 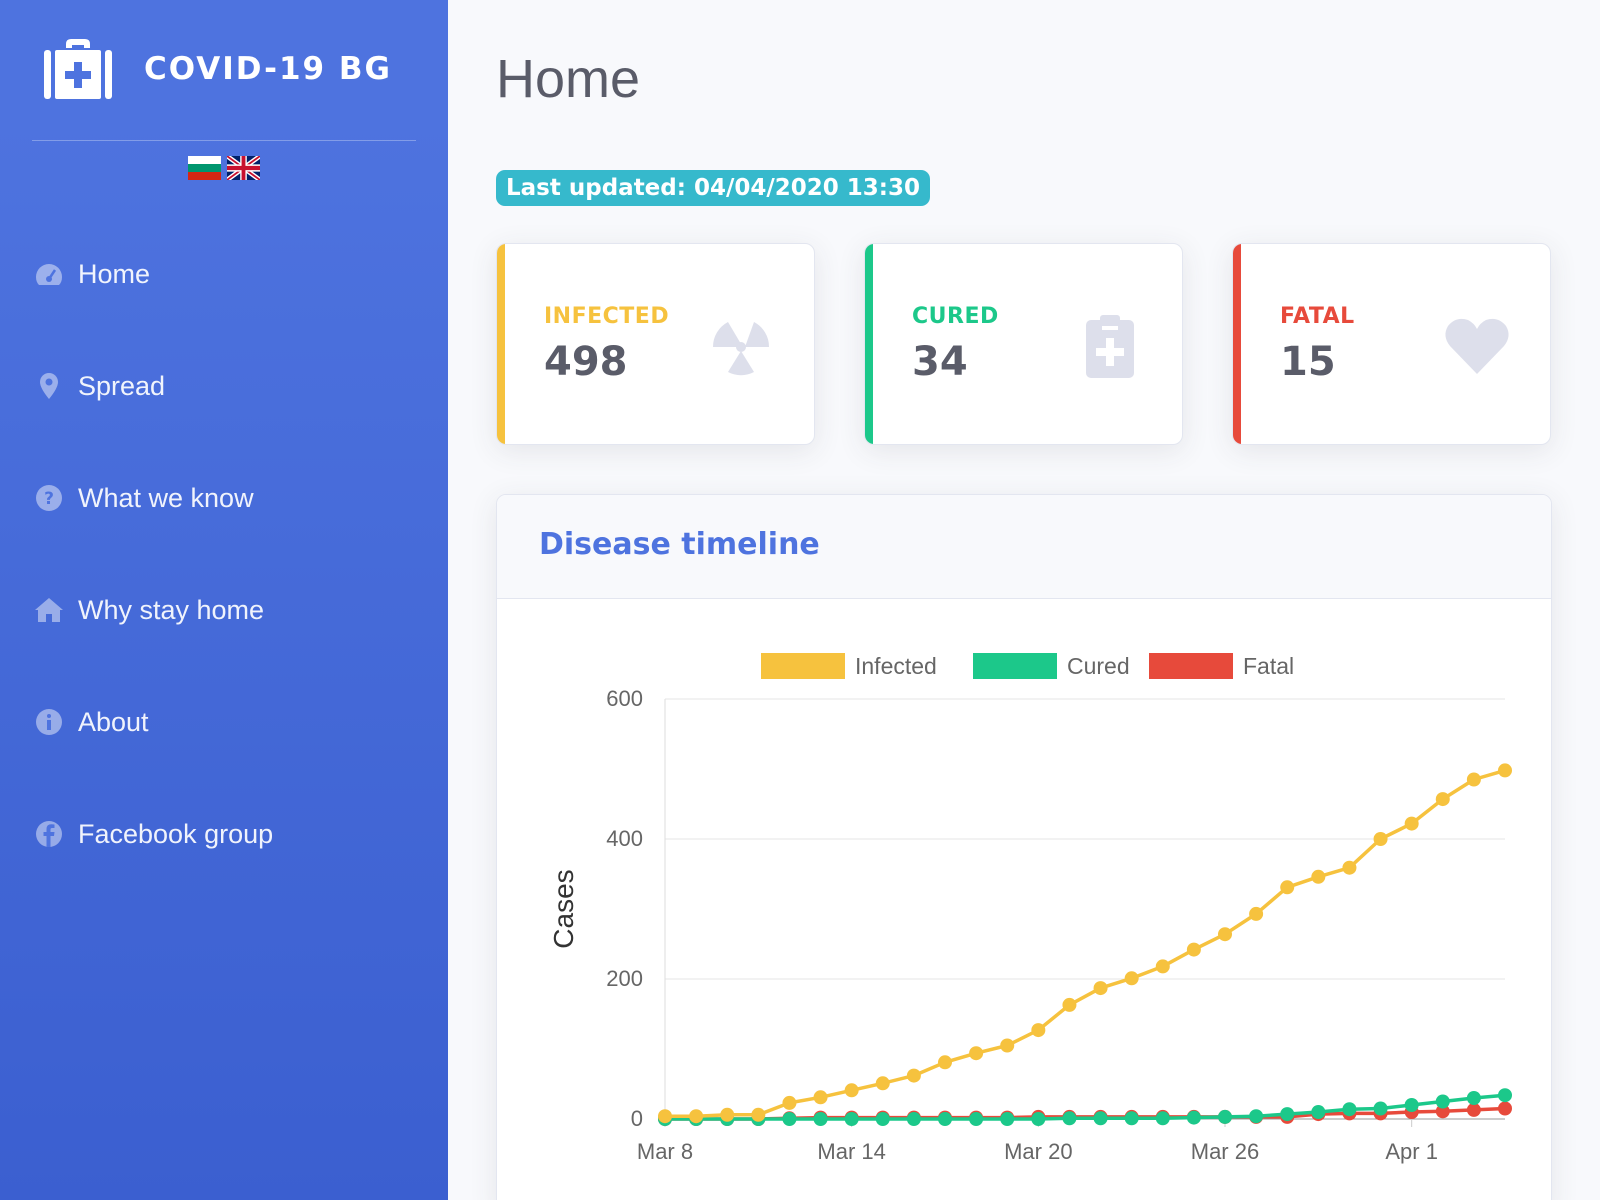 What do you see at coordinates (1317, 316) in the screenshot?
I see `card-label: FATAL` at bounding box center [1317, 316].